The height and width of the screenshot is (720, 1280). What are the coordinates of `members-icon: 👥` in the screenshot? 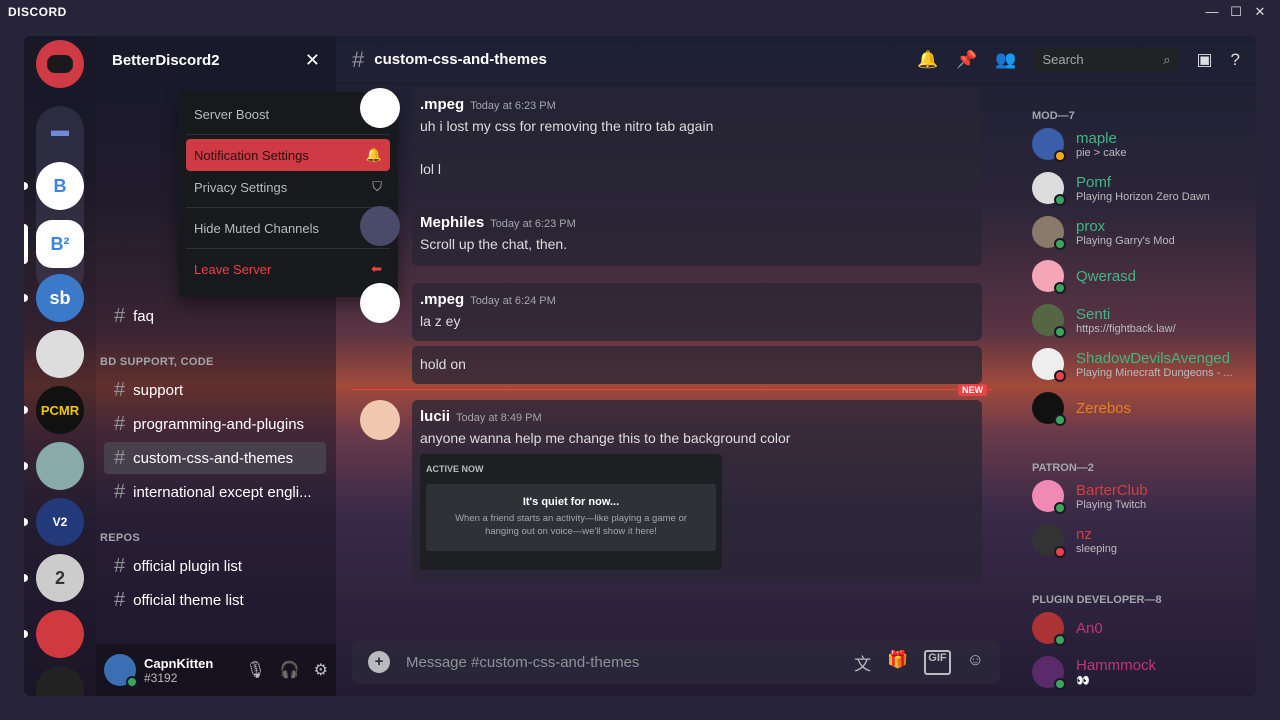 It's located at (1005, 60).